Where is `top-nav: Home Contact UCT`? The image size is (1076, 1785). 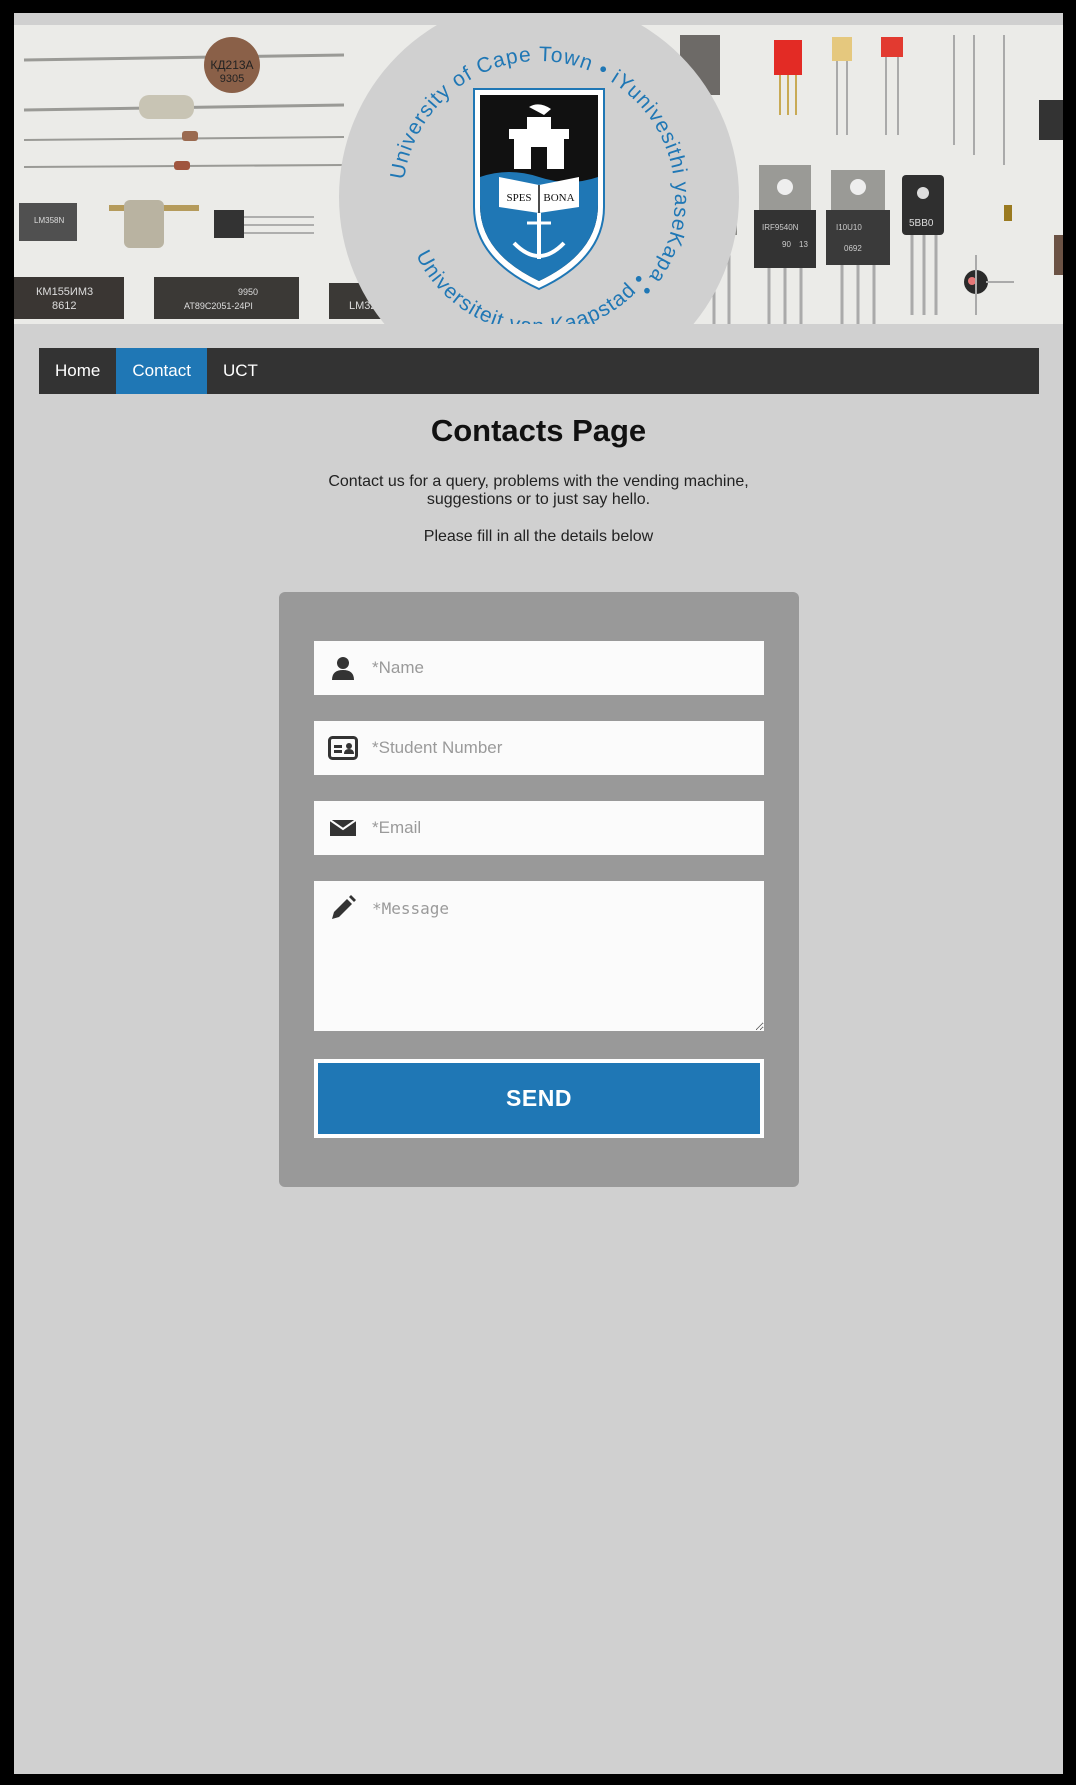
top-nav: Home Contact UCT is located at coordinates (539, 371).